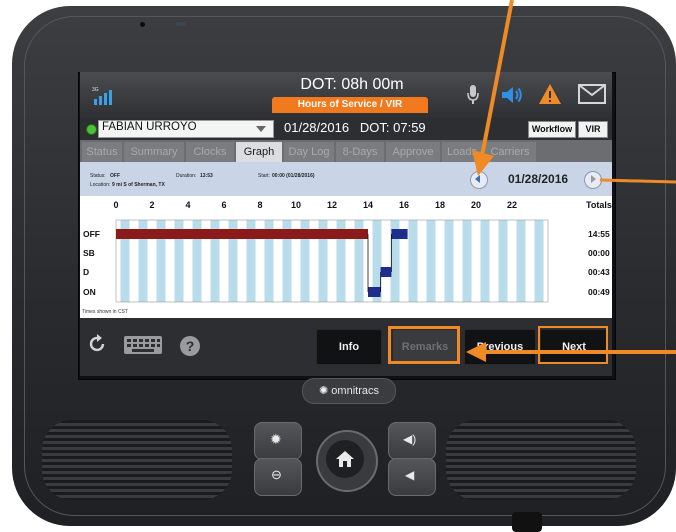 The width and height of the screenshot is (676, 532). What do you see at coordinates (276, 474) in the screenshot?
I see `brightness-down-icon: ⊖` at bounding box center [276, 474].